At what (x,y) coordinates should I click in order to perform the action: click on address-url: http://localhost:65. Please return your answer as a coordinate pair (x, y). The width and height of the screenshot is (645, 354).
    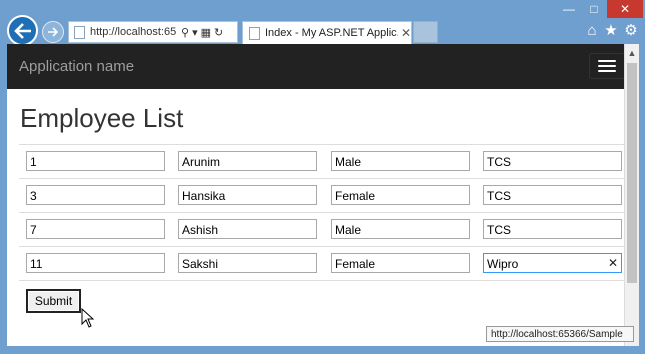
    Looking at the image, I should click on (134, 32).